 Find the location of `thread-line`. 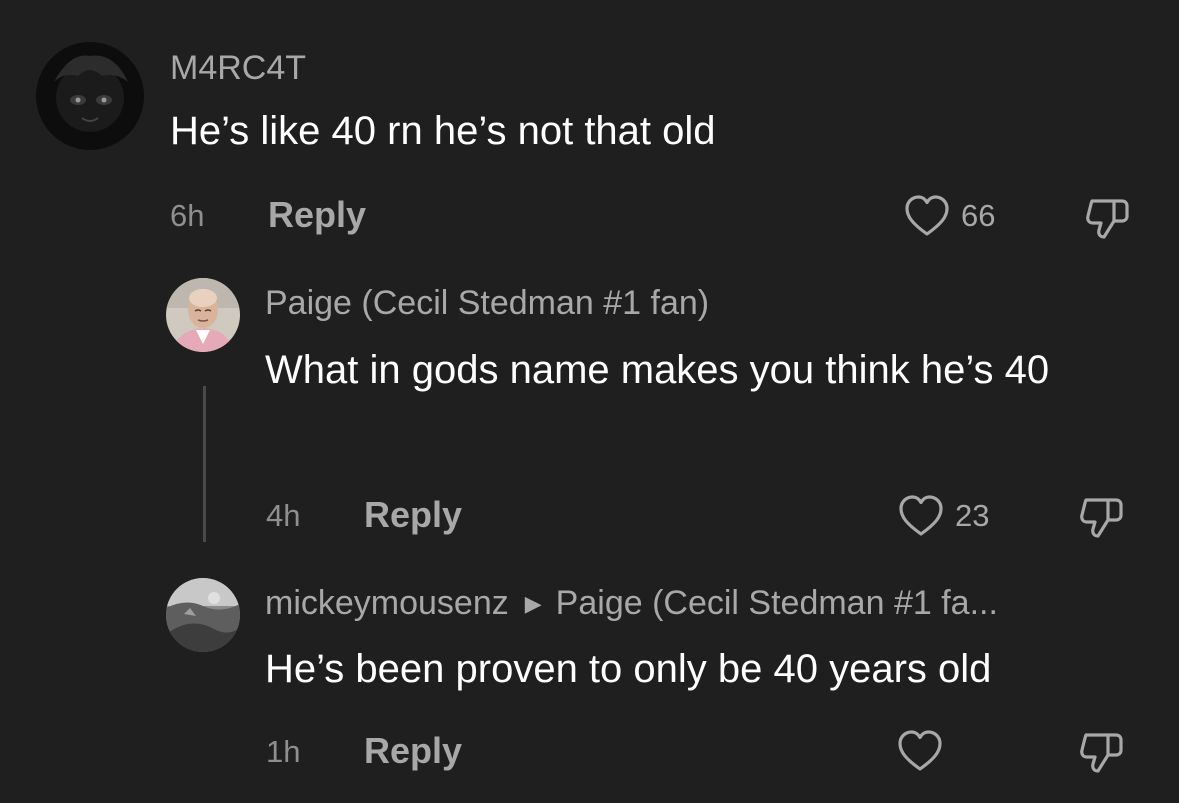

thread-line is located at coordinates (204, 464).